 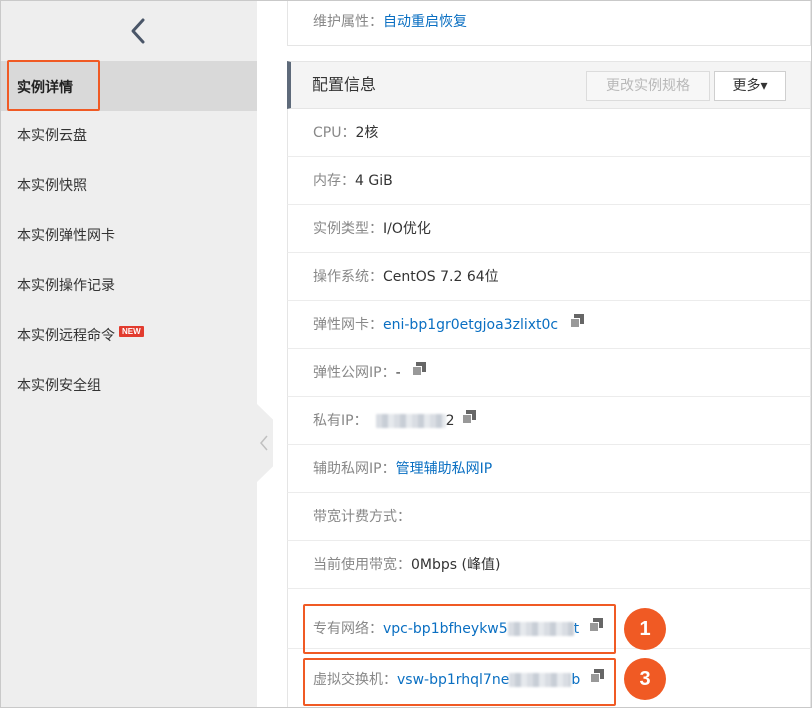 What do you see at coordinates (45, 88) in the screenshot?
I see `sidebar-item-label: 实例详情` at bounding box center [45, 88].